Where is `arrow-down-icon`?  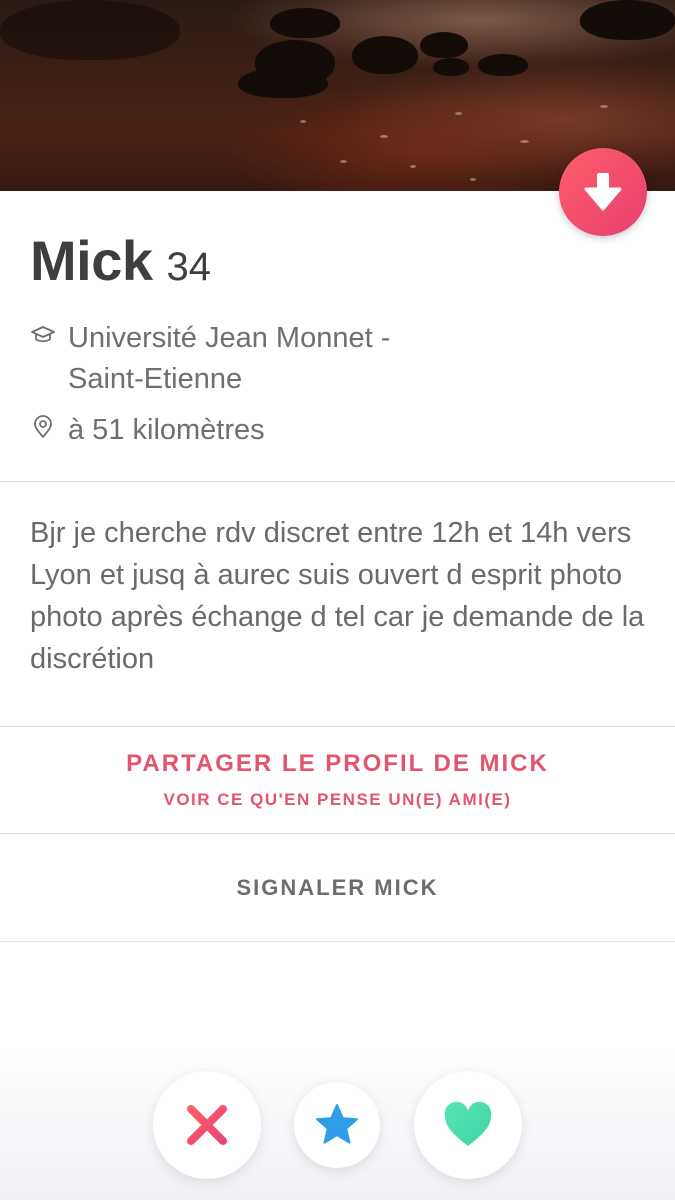
arrow-down-icon is located at coordinates (603, 192).